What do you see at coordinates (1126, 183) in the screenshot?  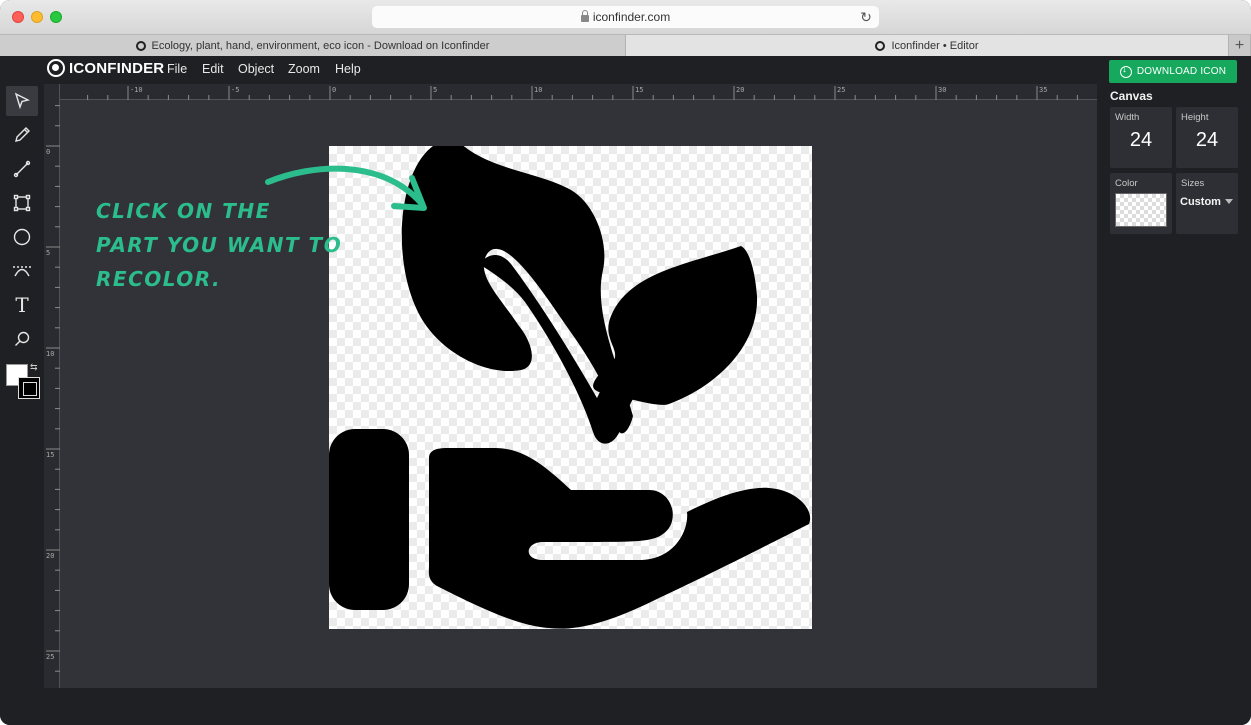 I see `color-label: Color` at bounding box center [1126, 183].